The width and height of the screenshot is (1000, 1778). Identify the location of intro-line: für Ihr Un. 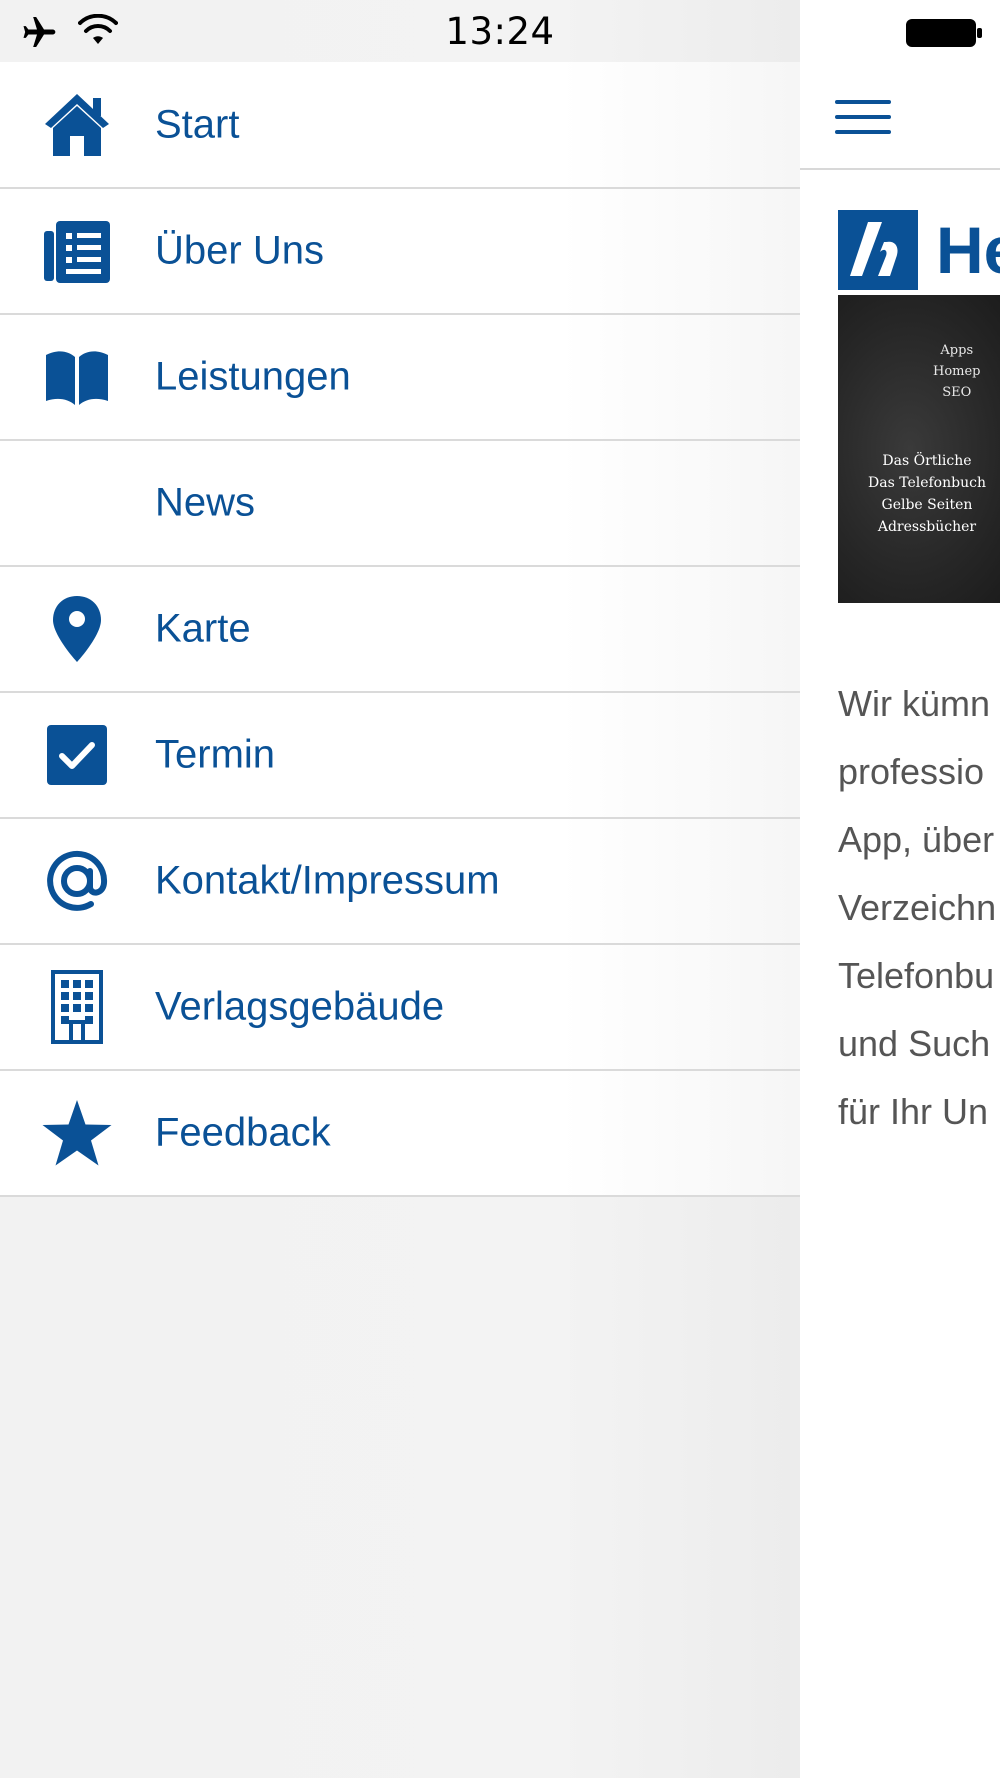
(913, 1111).